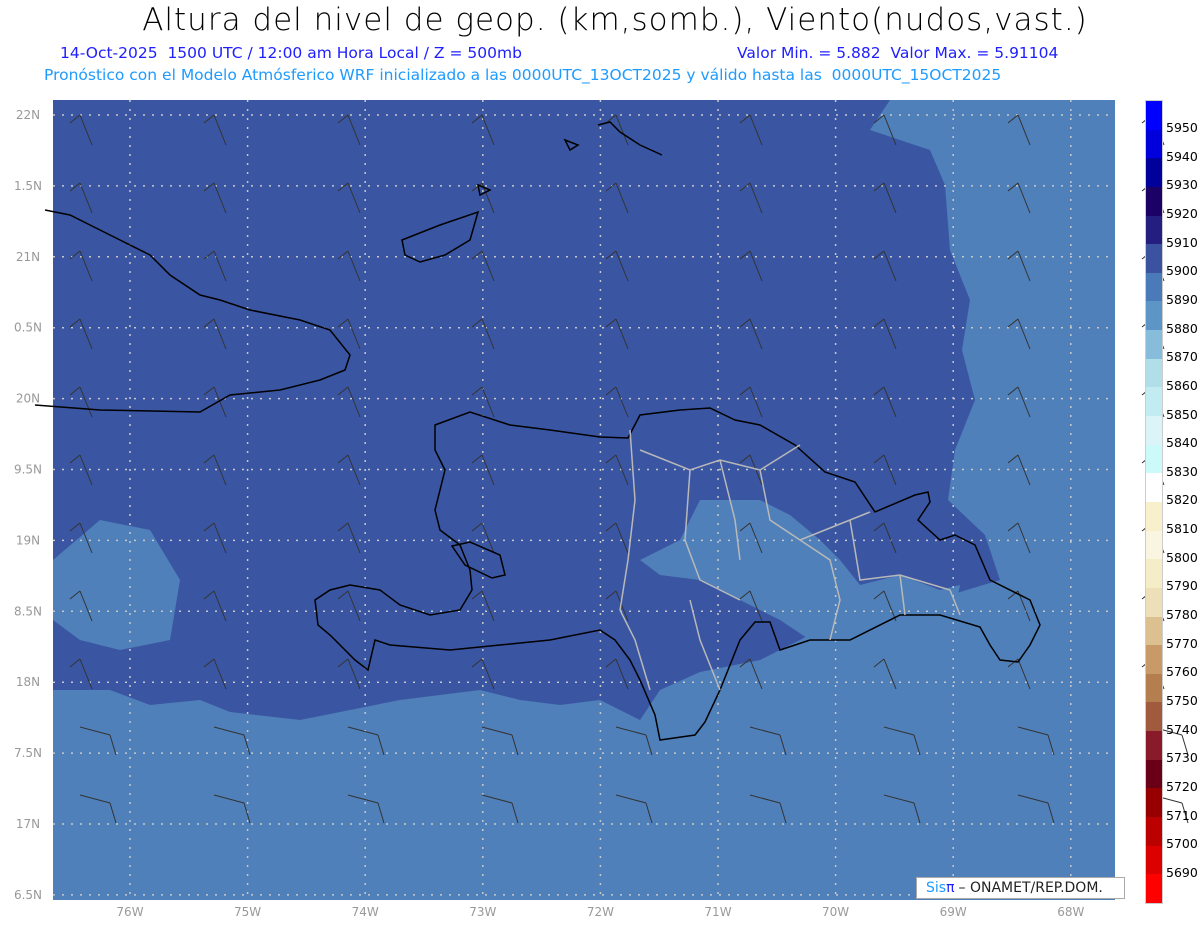 This screenshot has width=1200, height=927. What do you see at coordinates (936, 888) in the screenshot?
I see `logo-sis: Sis` at bounding box center [936, 888].